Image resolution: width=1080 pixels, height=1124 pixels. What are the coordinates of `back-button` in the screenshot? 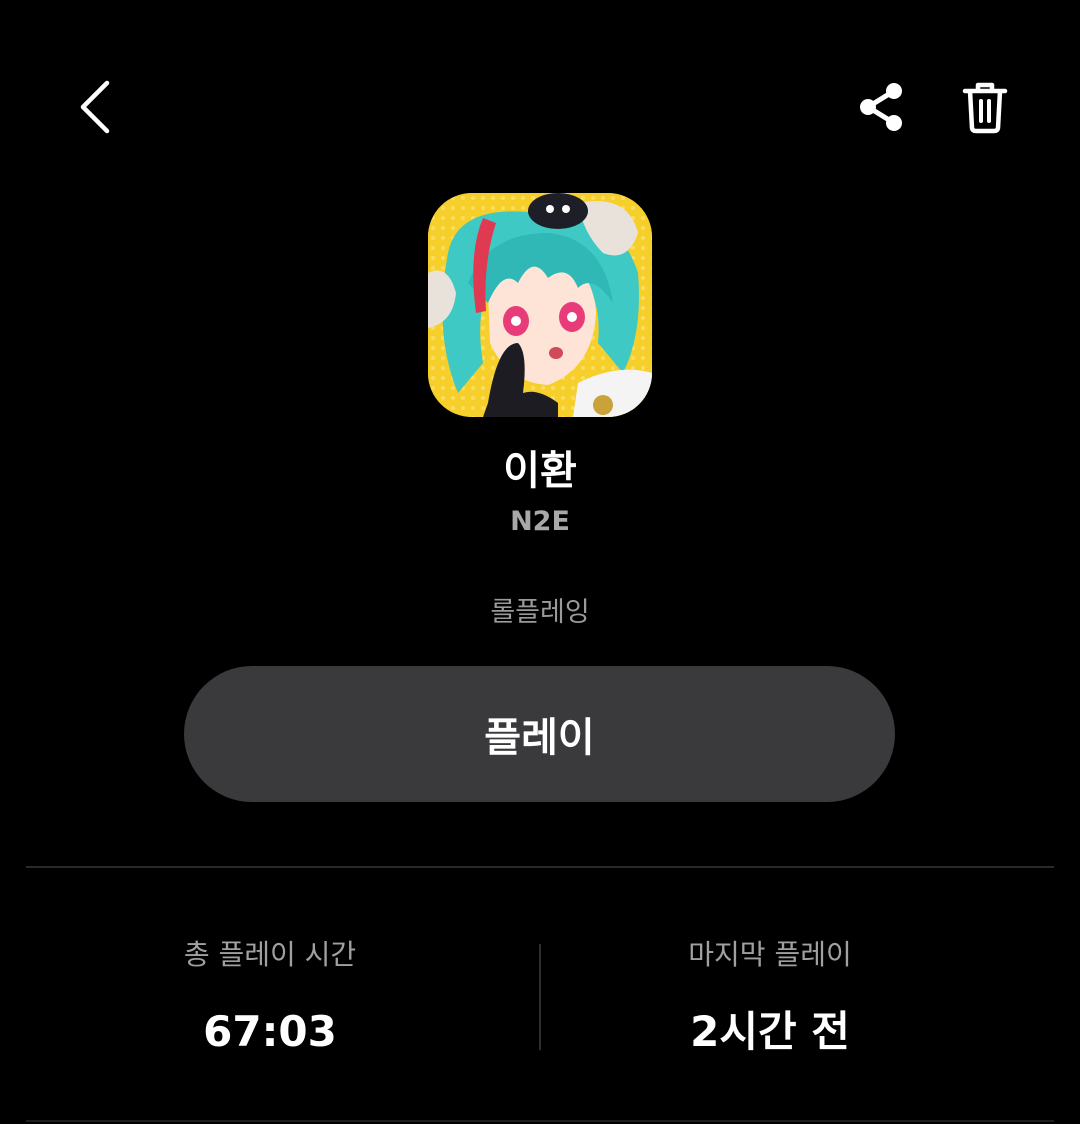 It's located at (95, 107).